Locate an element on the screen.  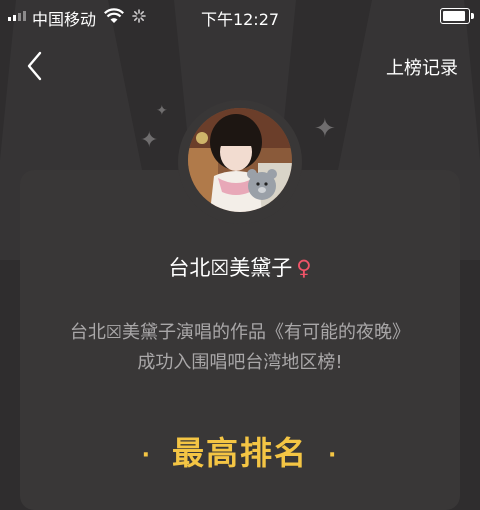
singer-name-row: 台北☒美黛子 ♀ is located at coordinates (240, 267).